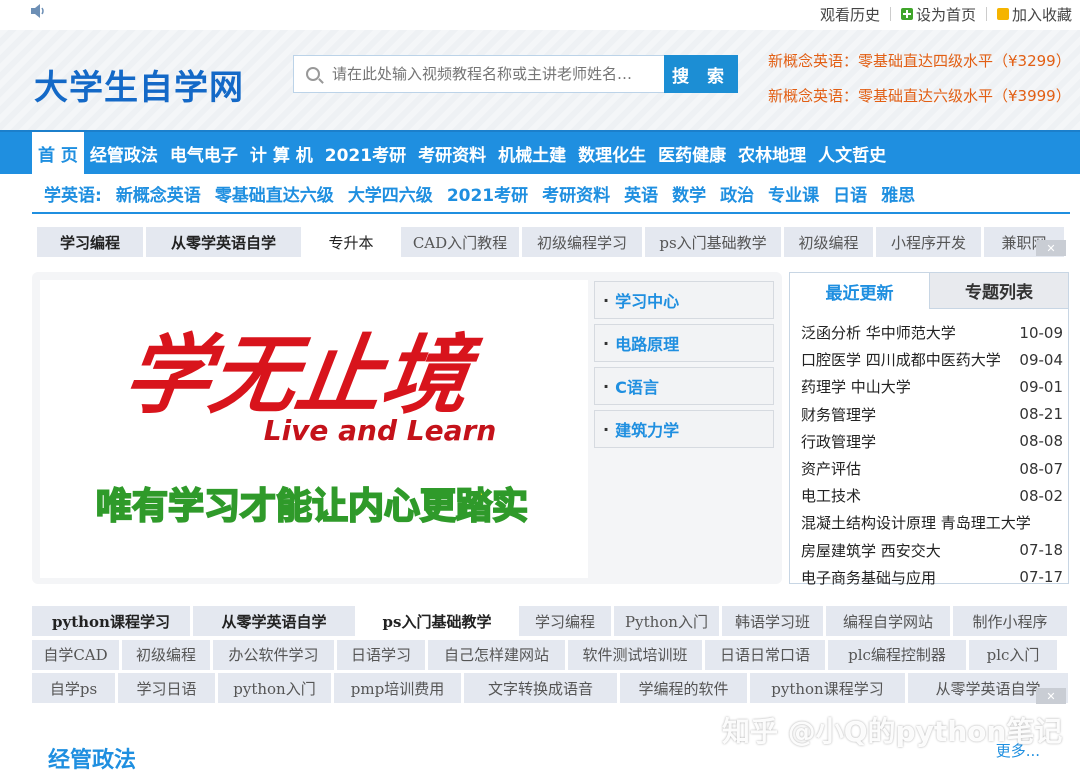 Image resolution: width=1080 pixels, height=777 pixels. Describe the element at coordinates (684, 386) in the screenshot. I see `side-menu-item: · C语言` at that location.